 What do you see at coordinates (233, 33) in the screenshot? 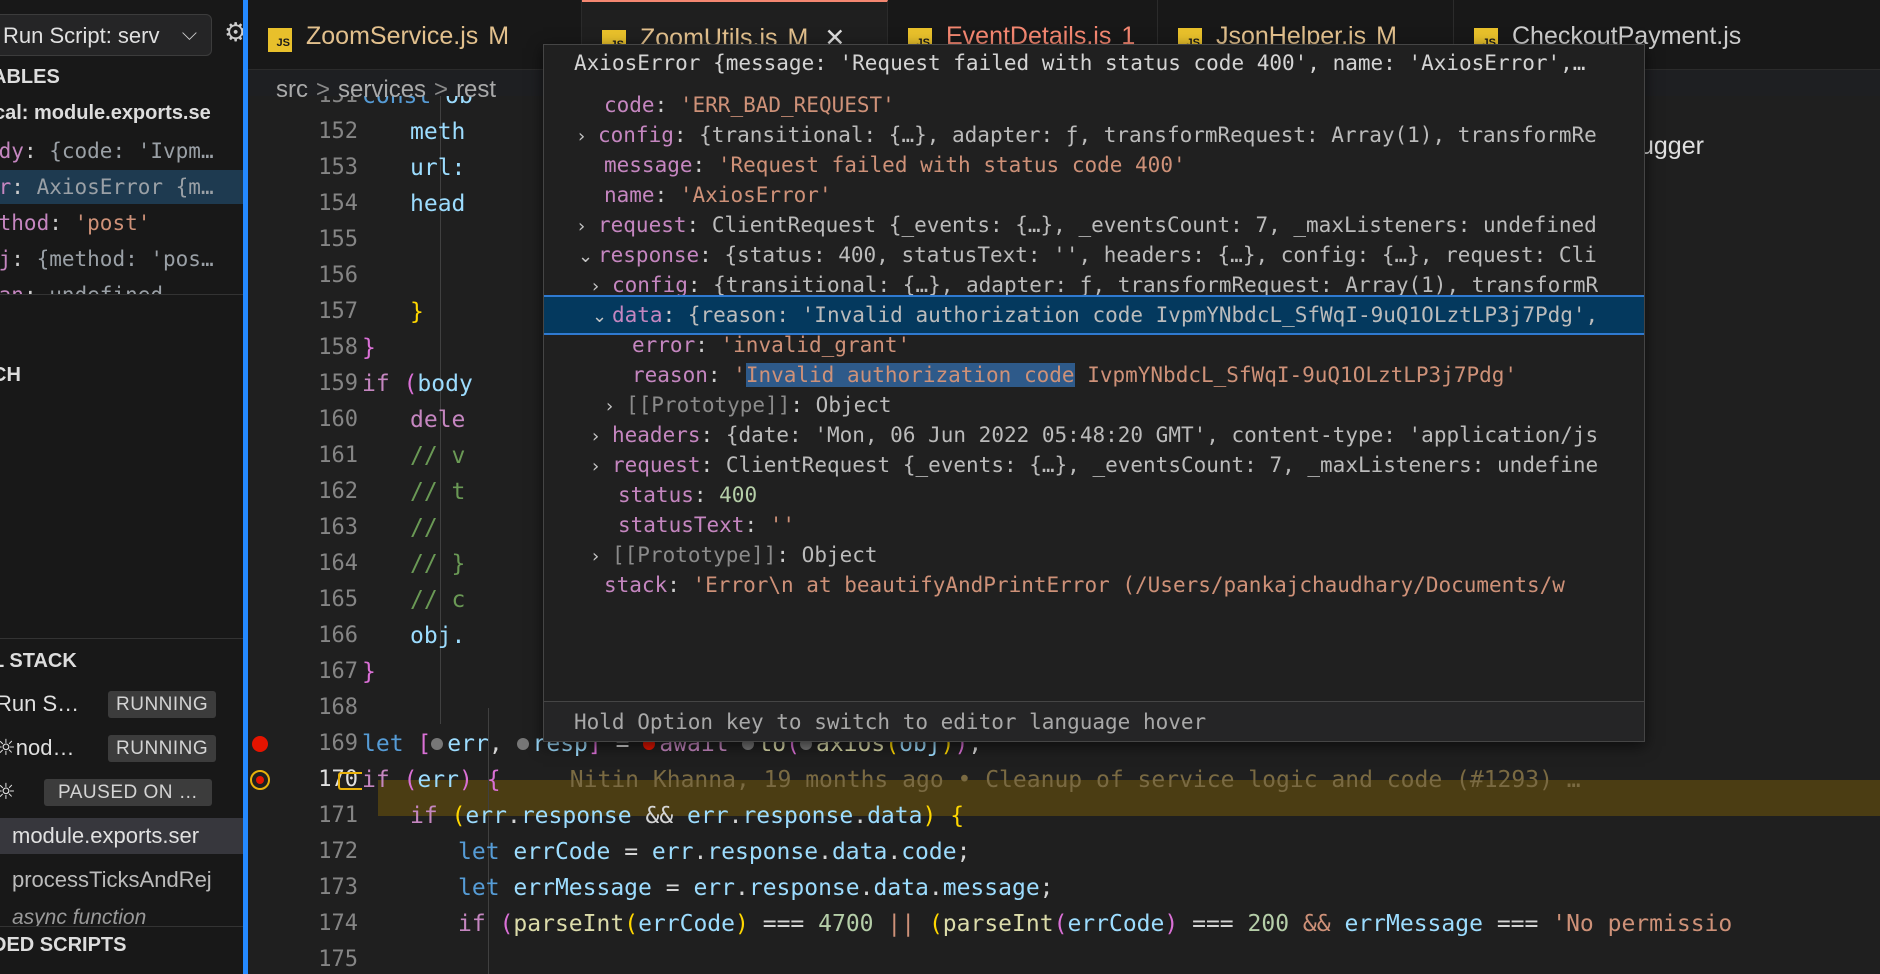
I see `gear-icon: ⚙` at bounding box center [233, 33].